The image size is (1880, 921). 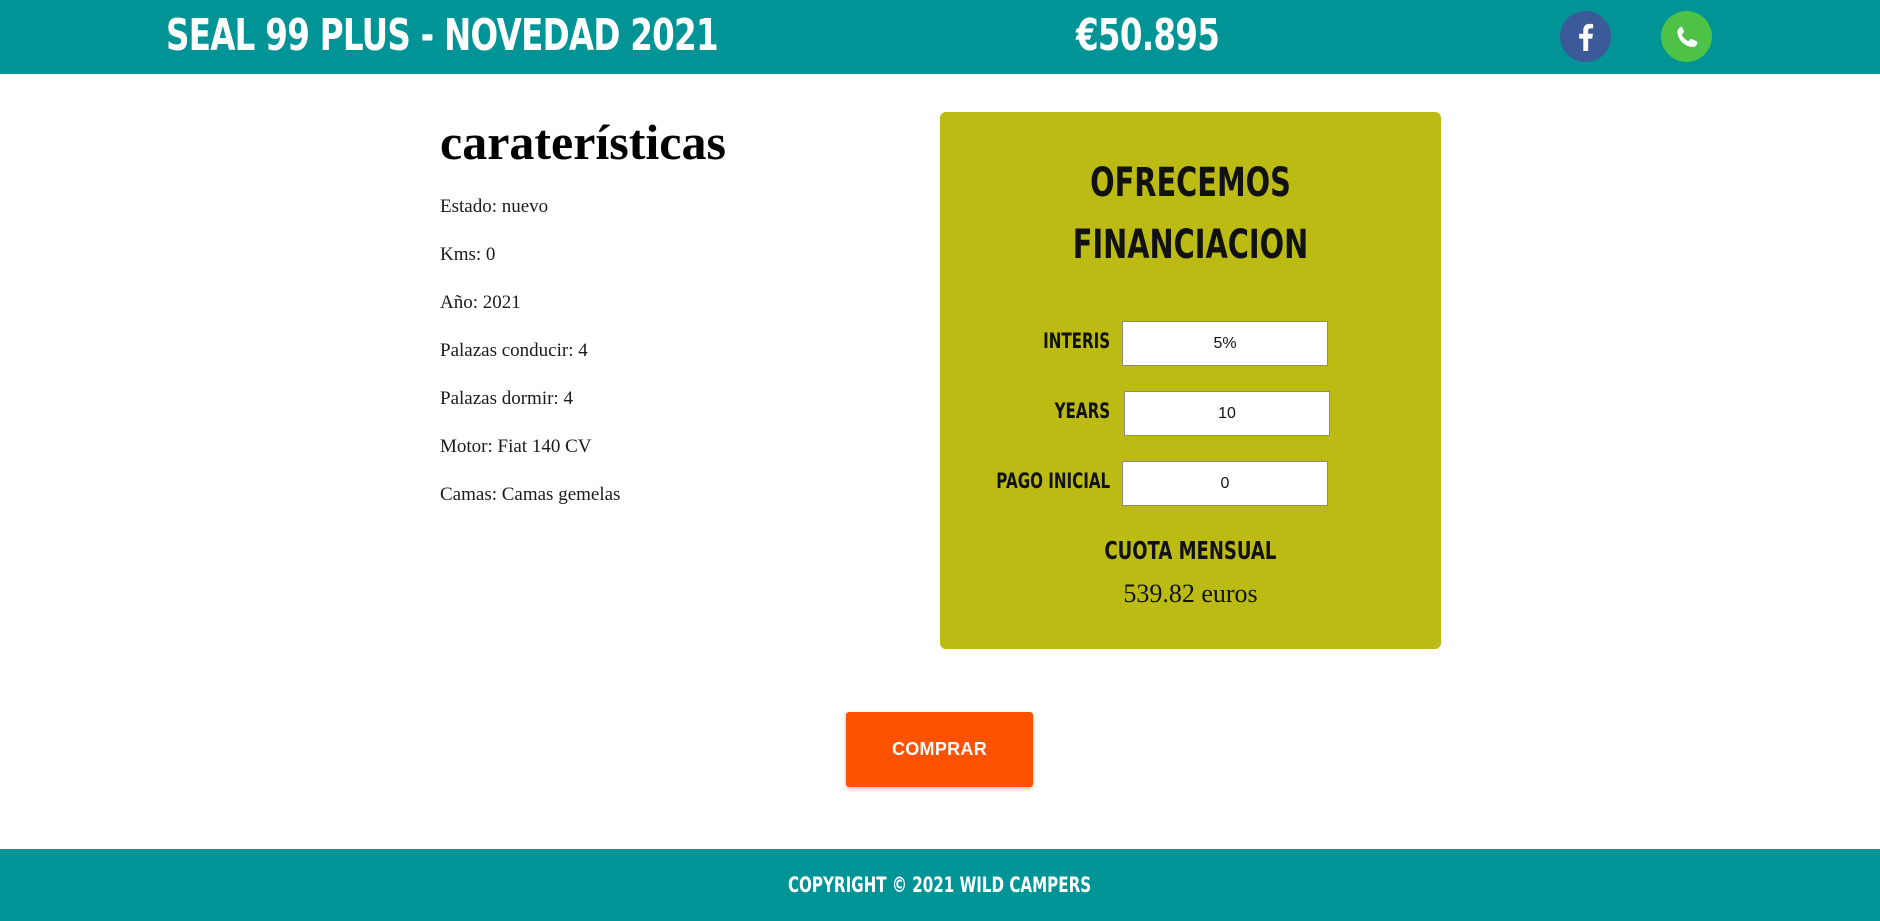 I want to click on spec-seats-driving: Palazas conducir: 4, so click(x=514, y=350).